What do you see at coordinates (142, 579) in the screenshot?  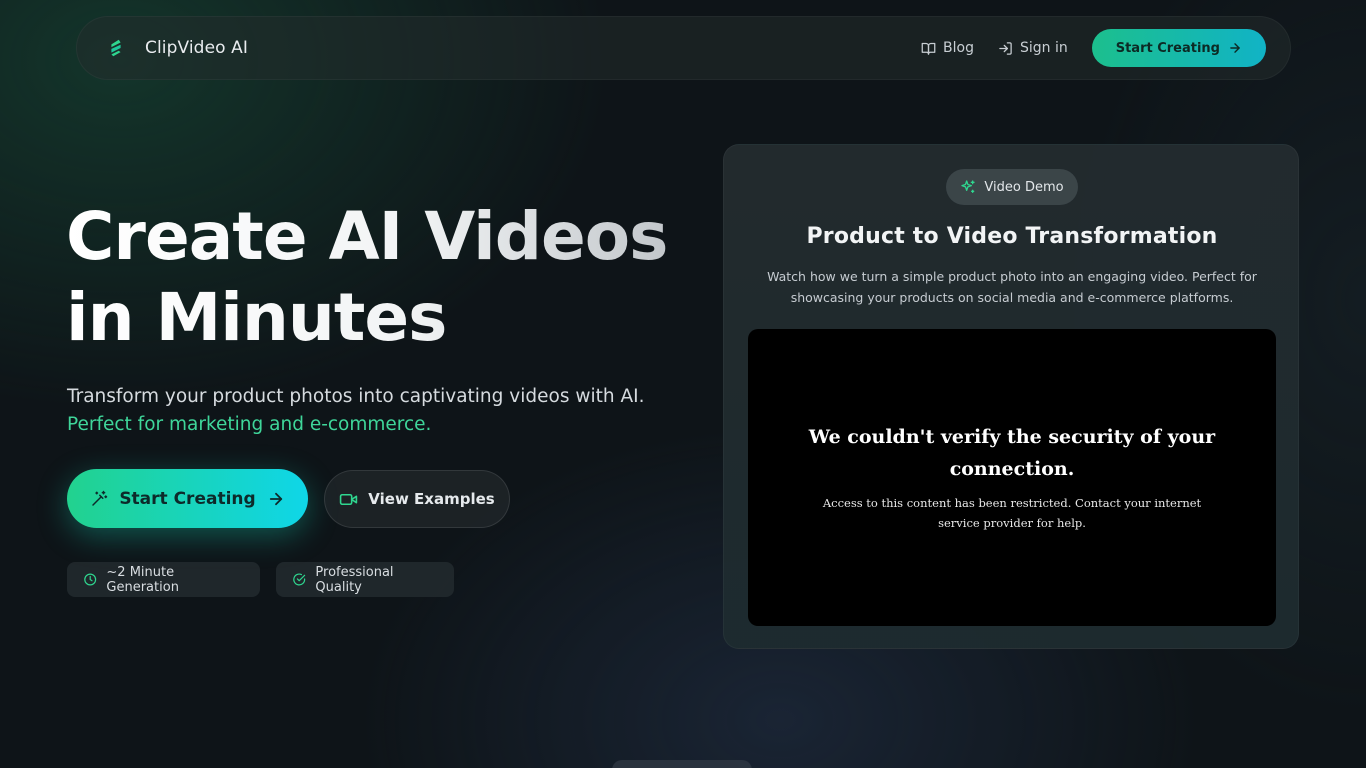 I see `feature-chip-label: ~2 Minute Generation` at bounding box center [142, 579].